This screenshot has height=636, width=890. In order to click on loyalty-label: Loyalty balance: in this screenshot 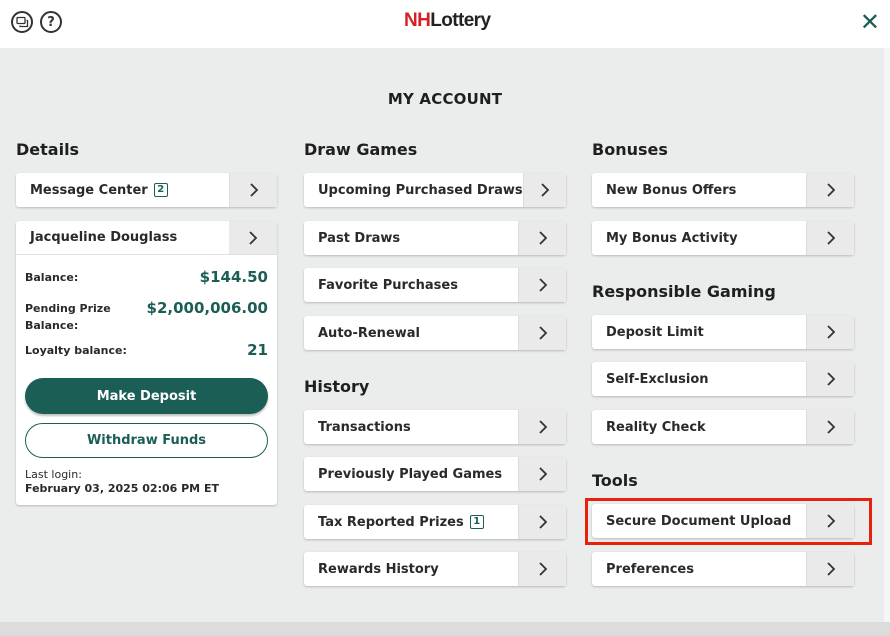, I will do `click(76, 350)`.